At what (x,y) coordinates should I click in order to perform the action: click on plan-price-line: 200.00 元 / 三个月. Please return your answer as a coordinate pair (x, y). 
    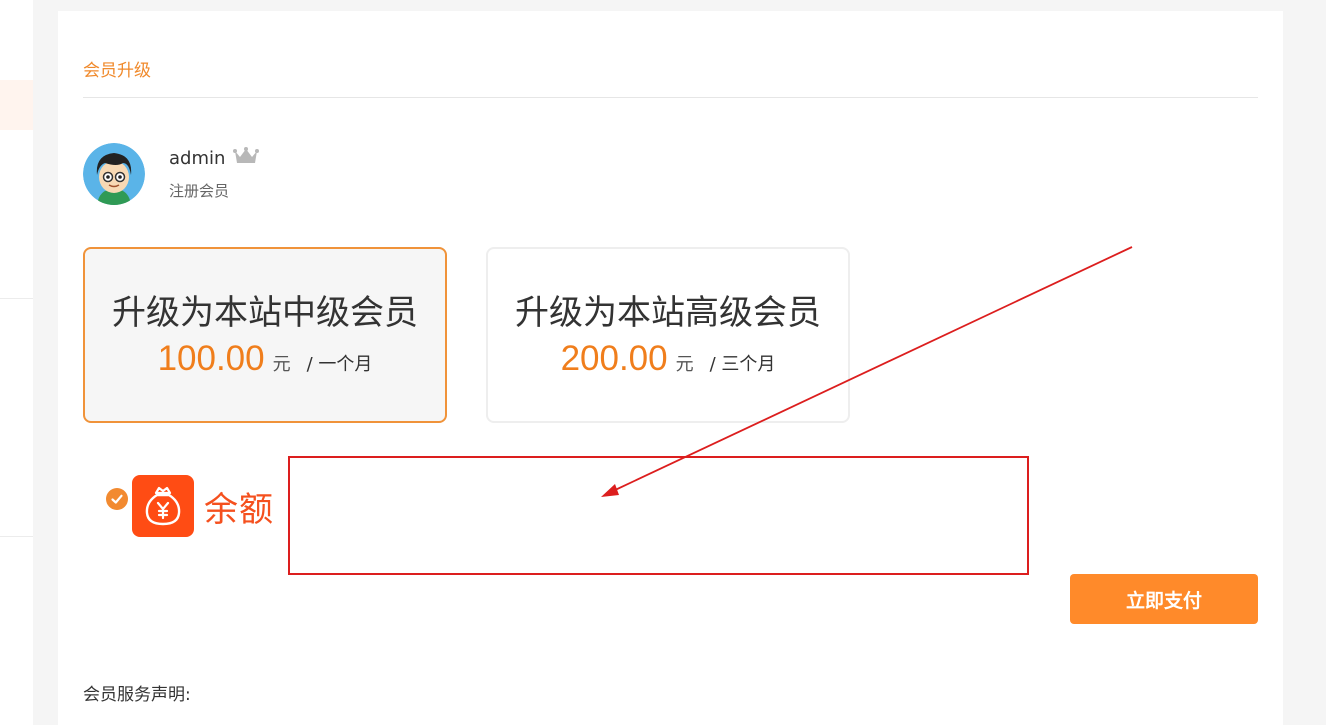
    Looking at the image, I should click on (668, 359).